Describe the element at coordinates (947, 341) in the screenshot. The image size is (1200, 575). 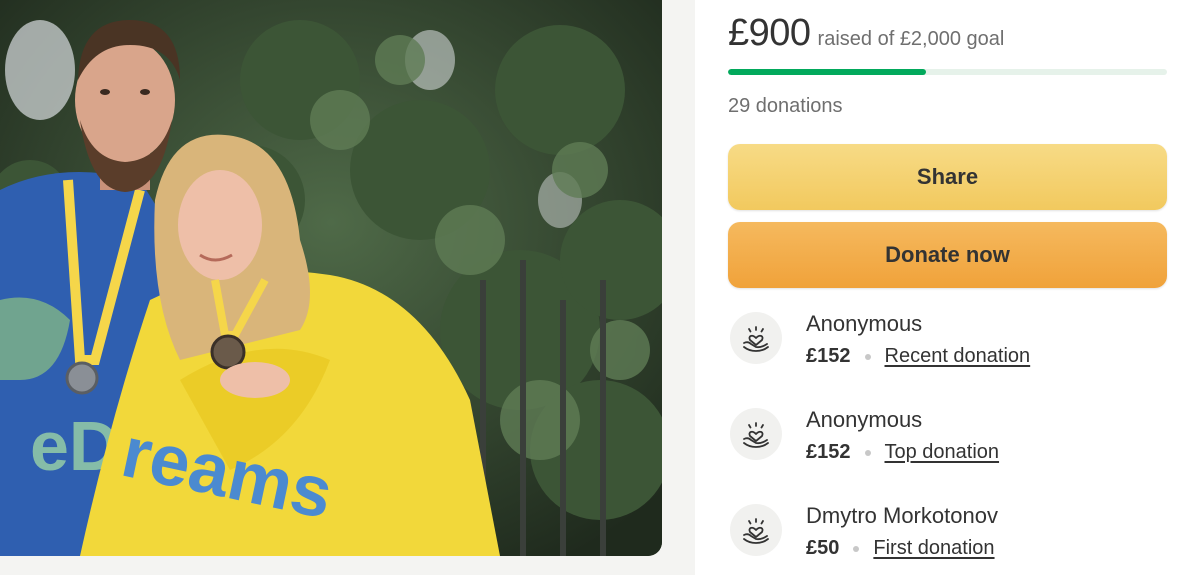
I see `donation-item: Anonymous £152 Recent donation` at that location.